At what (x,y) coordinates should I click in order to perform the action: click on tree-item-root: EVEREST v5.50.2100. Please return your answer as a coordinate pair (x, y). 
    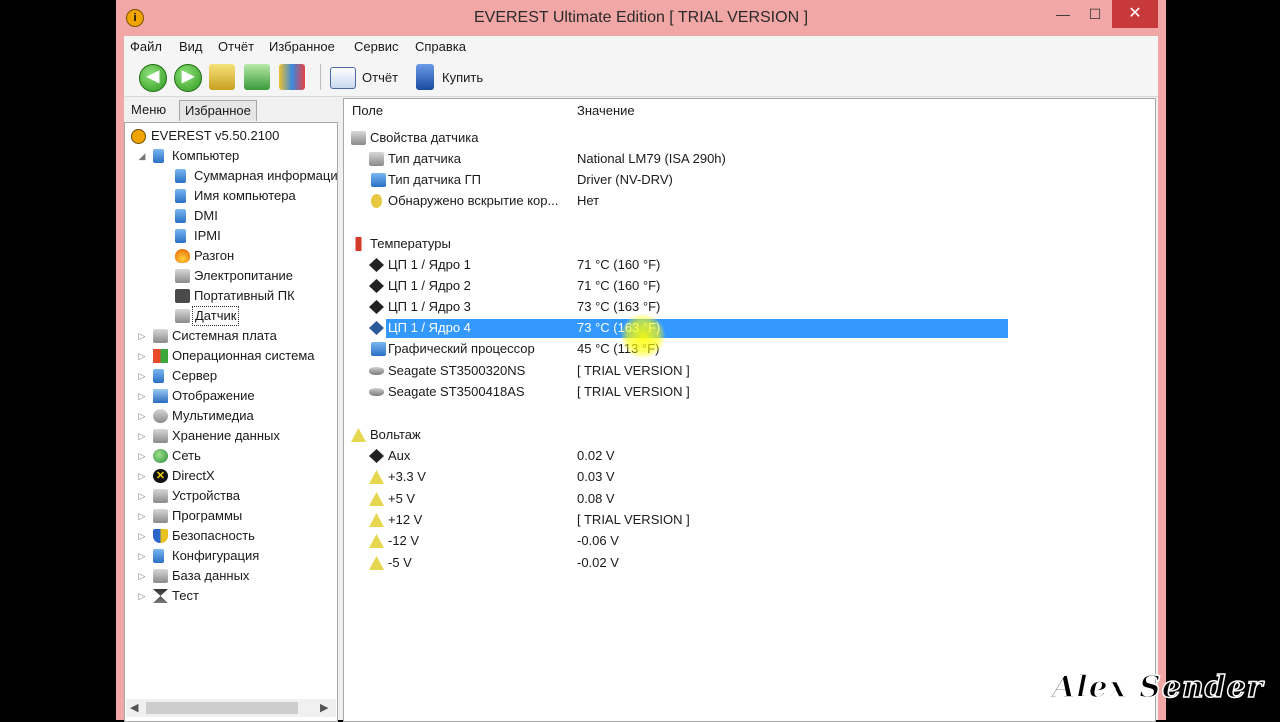
    Looking at the image, I should click on (231, 136).